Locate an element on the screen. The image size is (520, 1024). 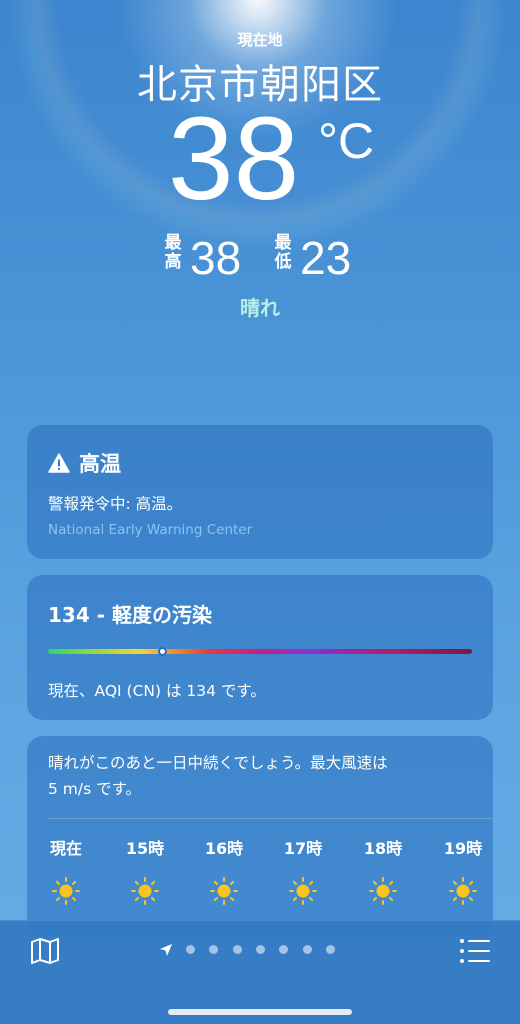
forecast-summary-line2: 5 m/s です。 is located at coordinates (95, 789).